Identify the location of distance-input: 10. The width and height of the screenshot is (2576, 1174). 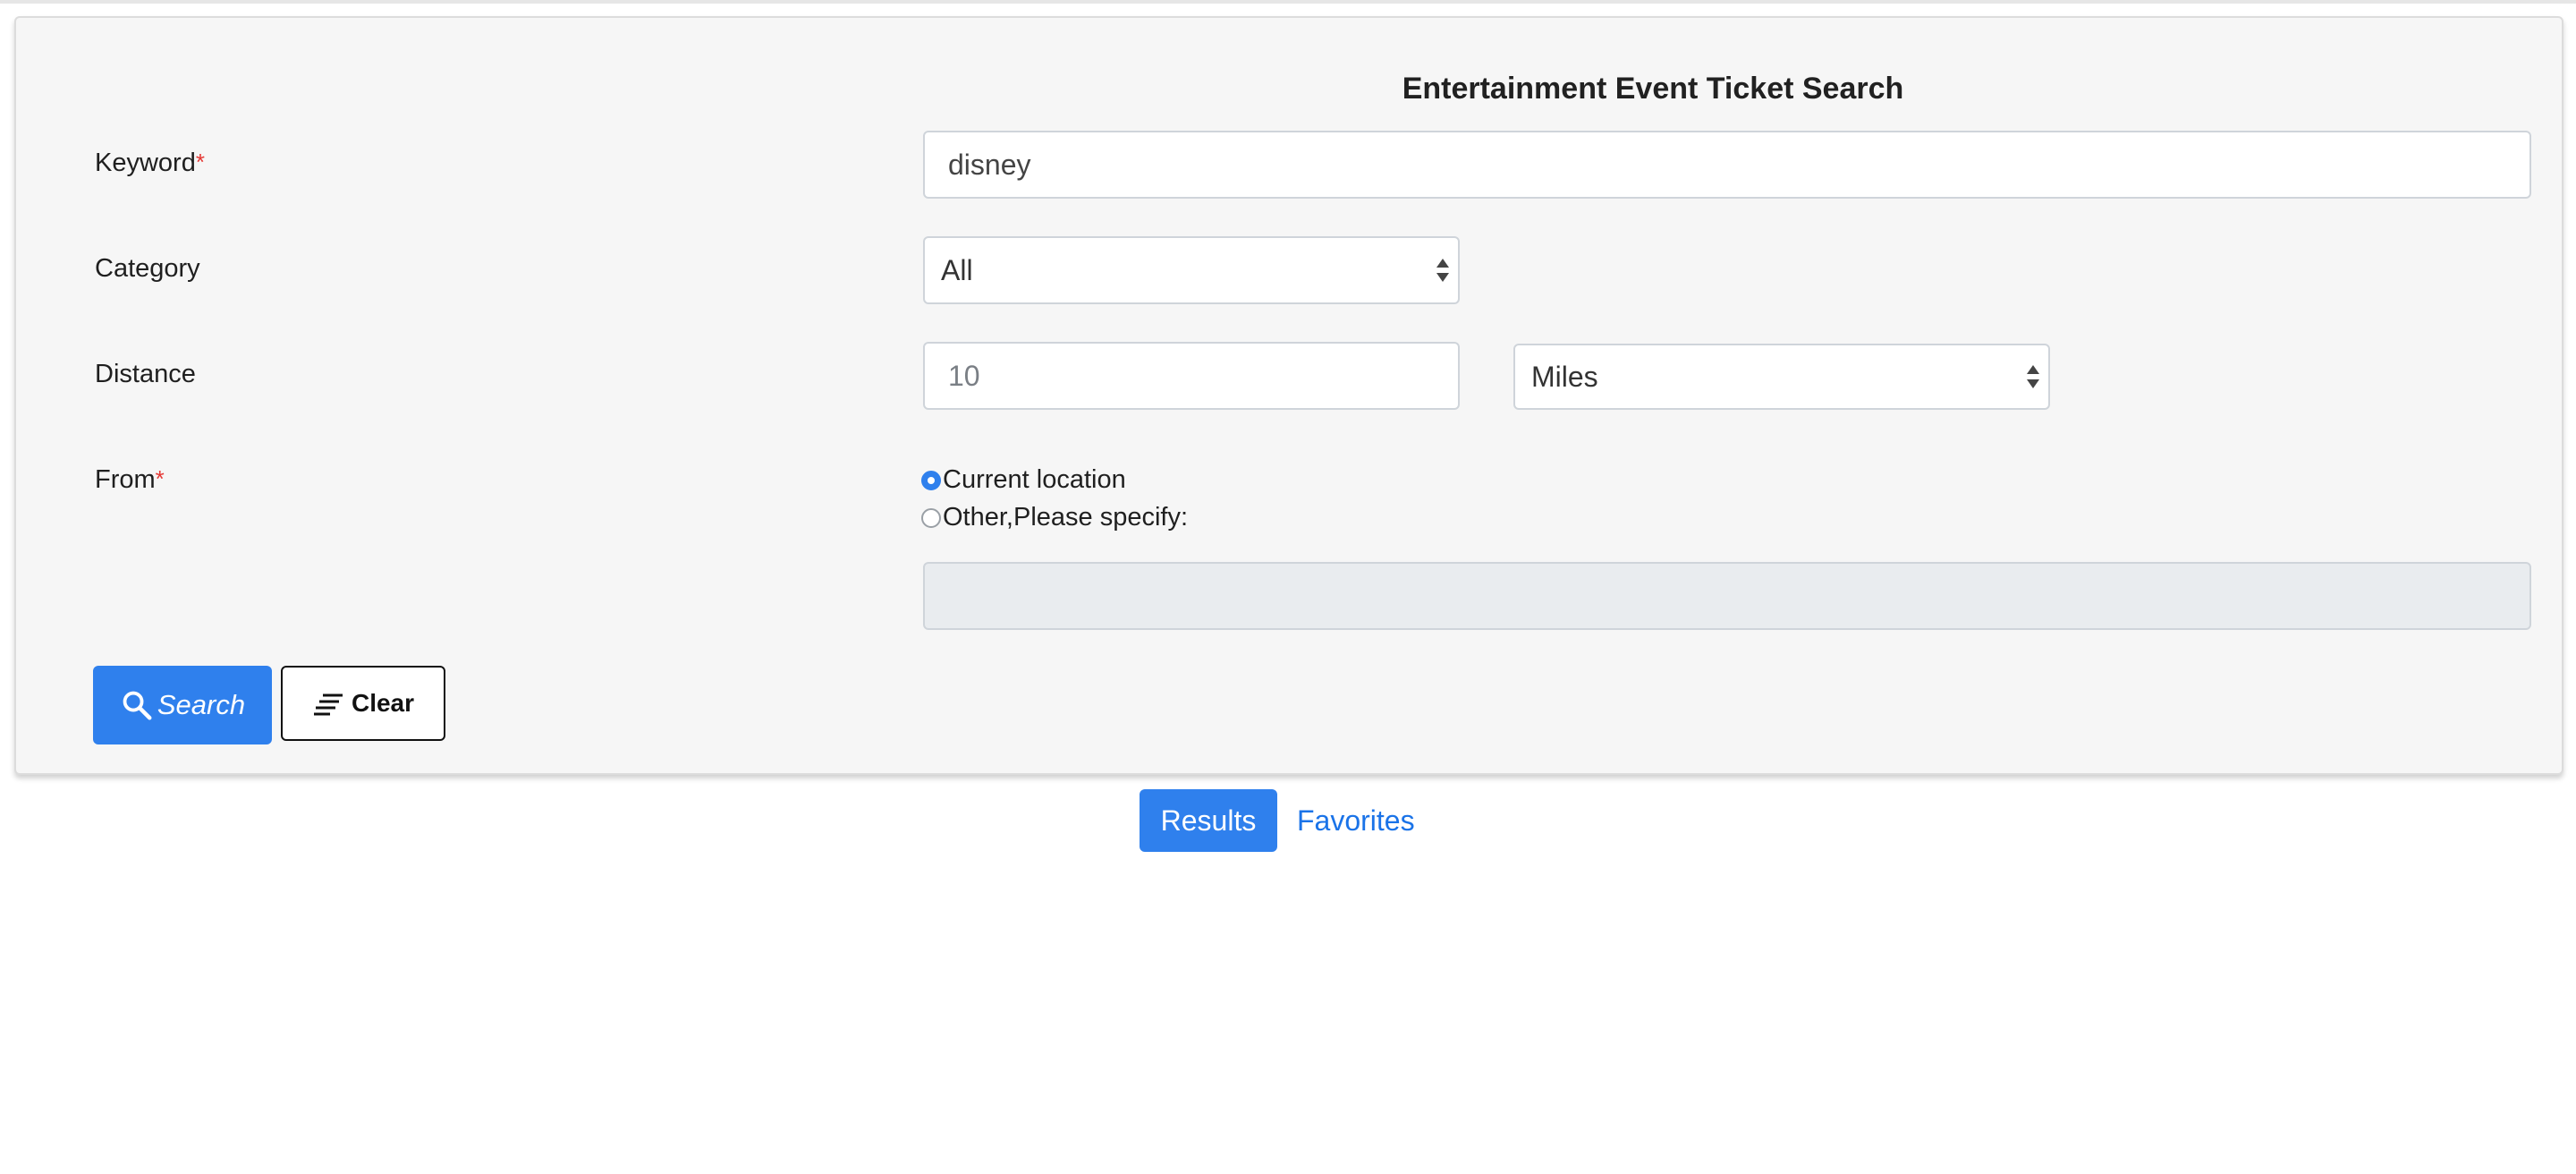
(1191, 376).